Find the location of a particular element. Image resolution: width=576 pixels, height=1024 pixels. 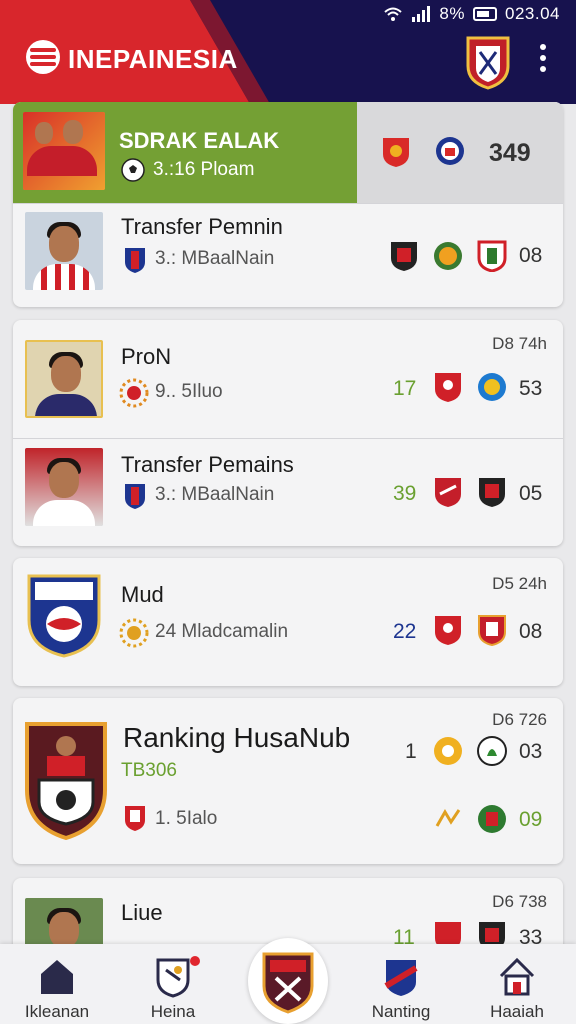

match-score: 53 is located at coordinates (531, 388).